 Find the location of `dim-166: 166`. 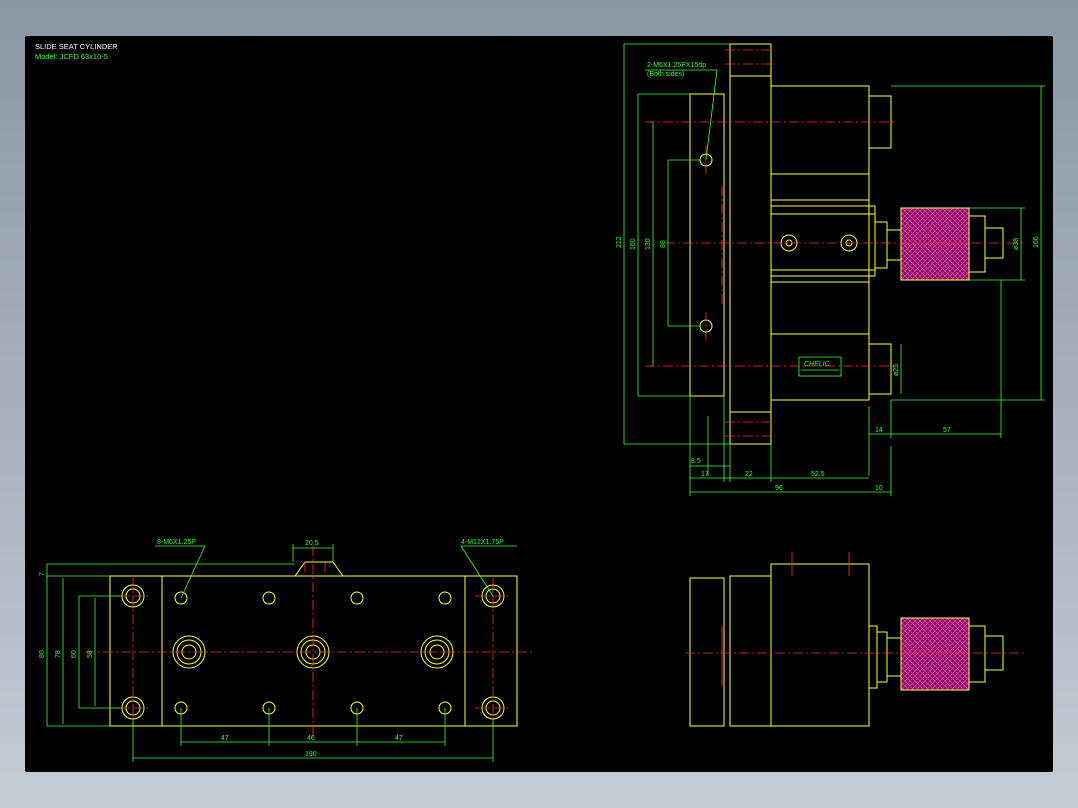

dim-166: 166 is located at coordinates (1036, 242).